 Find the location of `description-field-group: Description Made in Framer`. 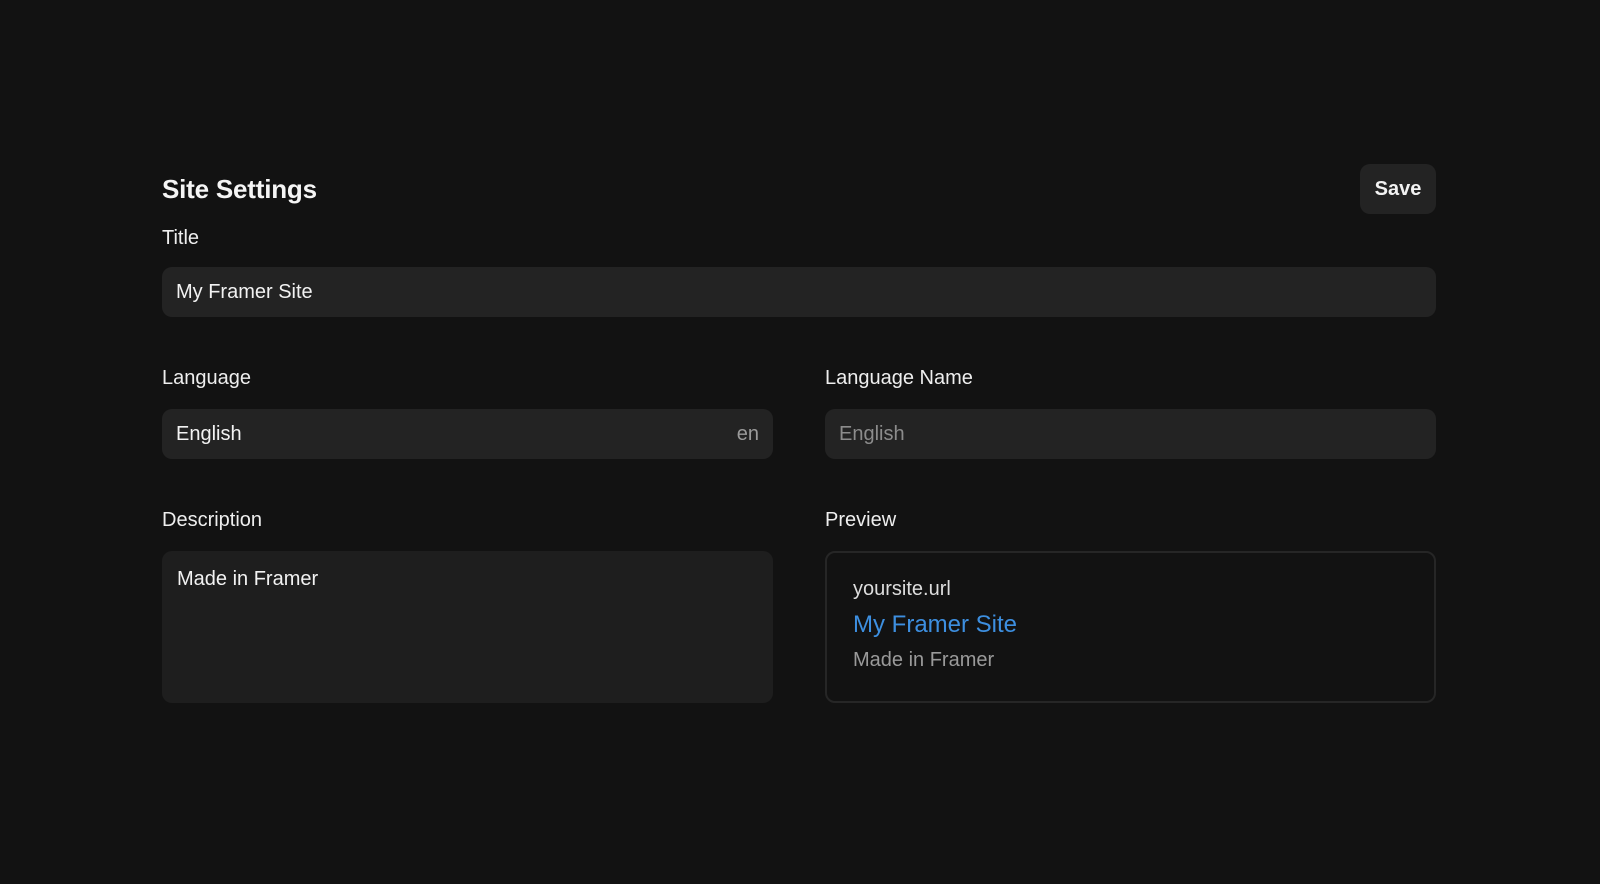

description-field-group: Description Made in Framer is located at coordinates (467, 605).